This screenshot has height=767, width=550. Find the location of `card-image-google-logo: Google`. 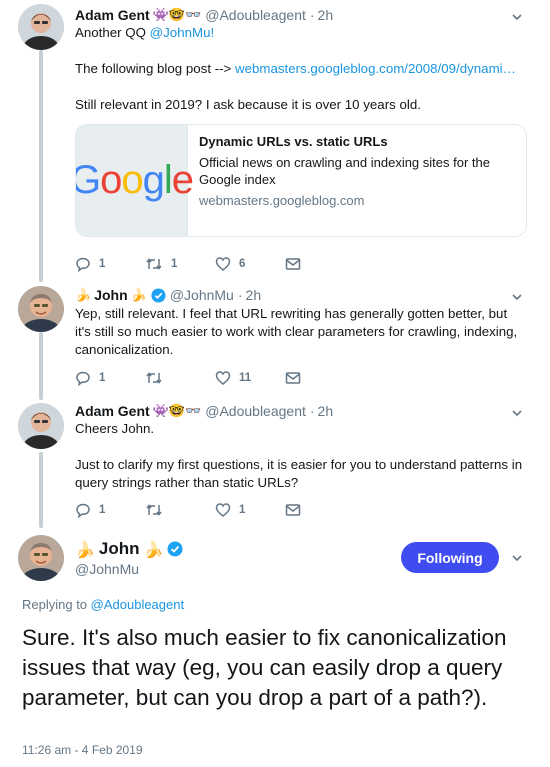

card-image-google-logo: Google is located at coordinates (135, 180).